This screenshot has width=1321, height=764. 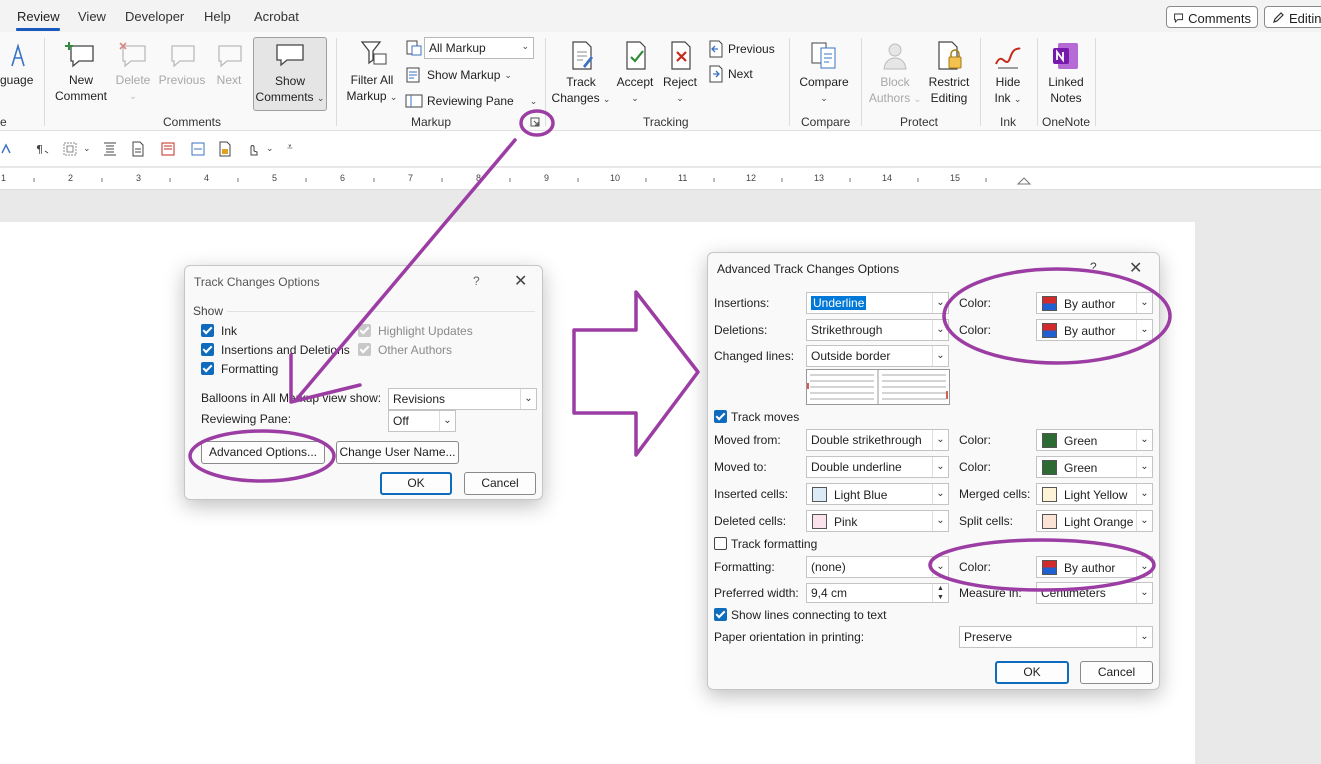 What do you see at coordinates (660, 179) in the screenshot?
I see `horizontal-ruler: 1 2 3 4 5 6 7 8 9 10 11 12 13 14 15` at bounding box center [660, 179].